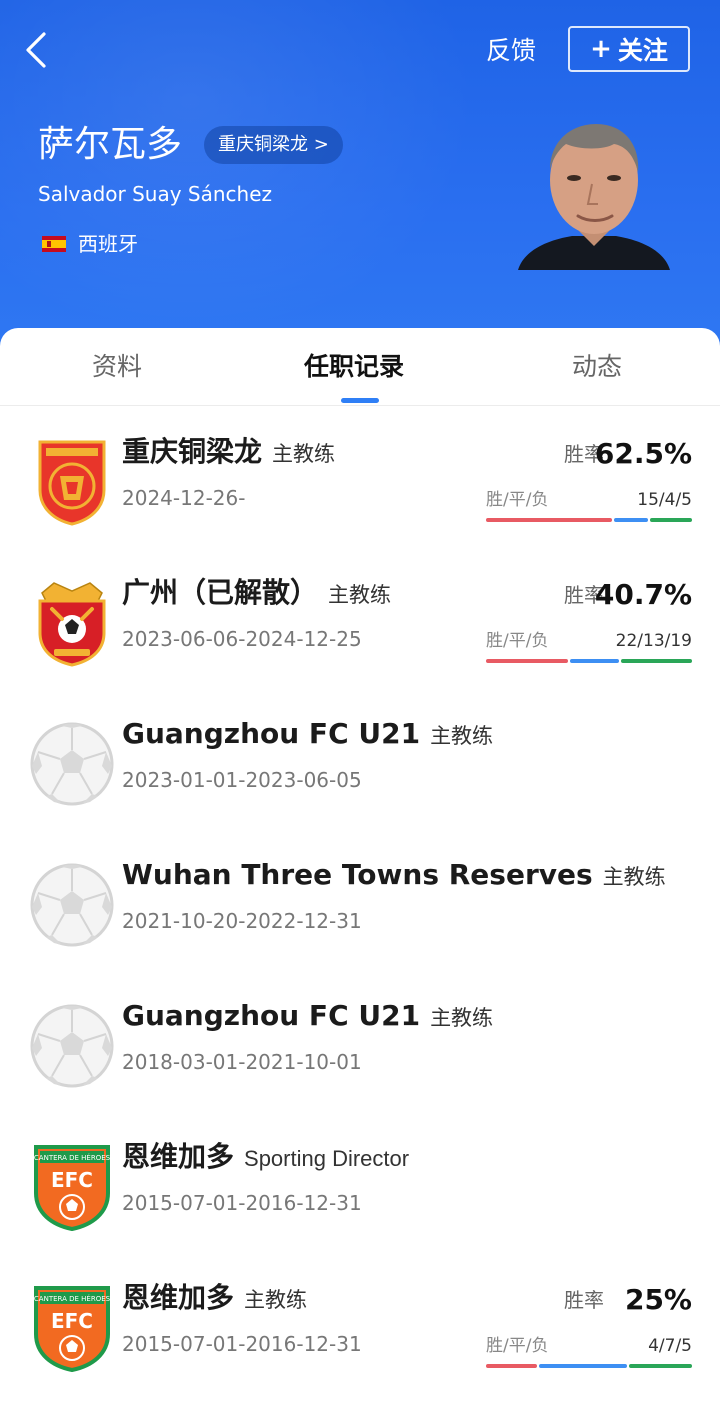  Describe the element at coordinates (394, 874) in the screenshot. I see `club-name: Wuhan Three Towns Reserves 主教练` at that location.